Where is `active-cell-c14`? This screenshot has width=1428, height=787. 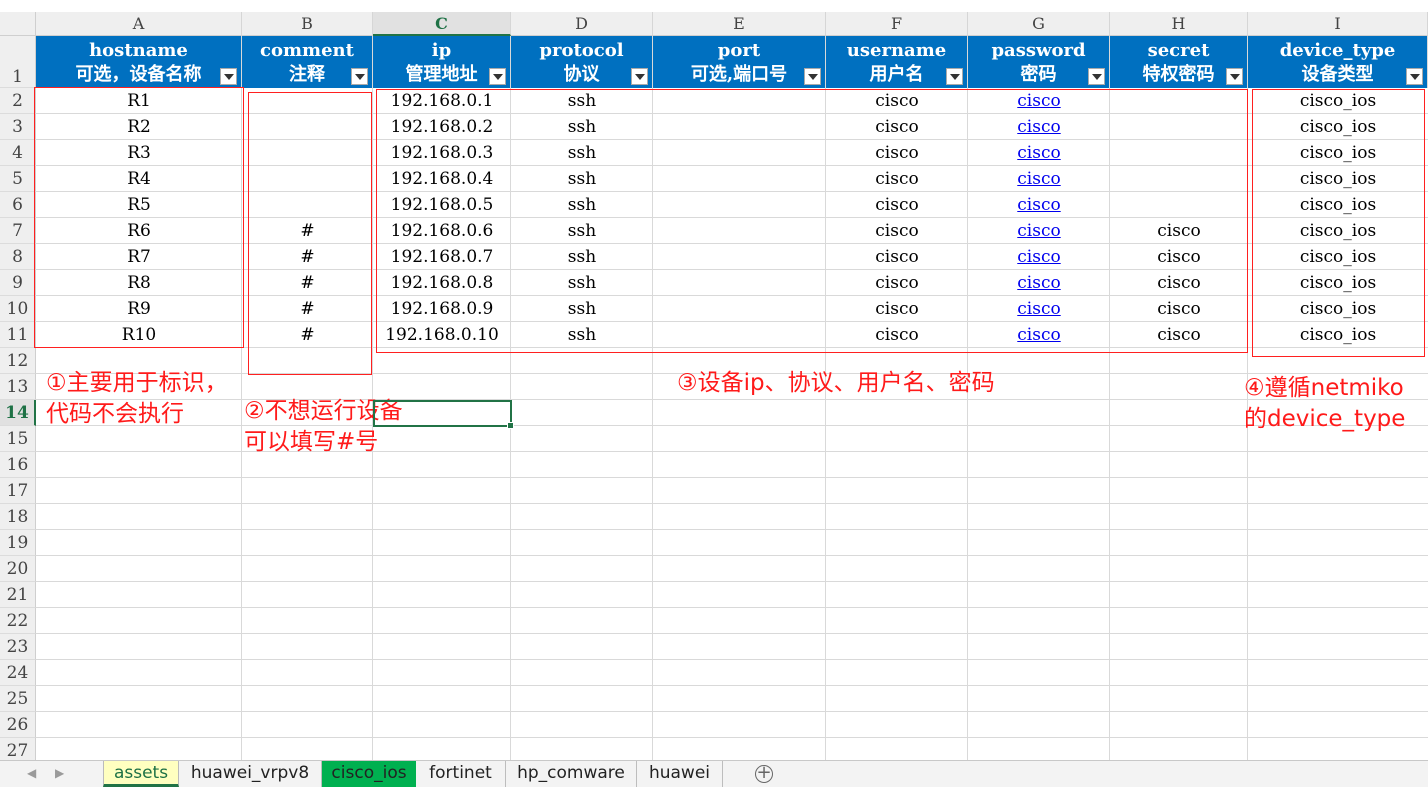 active-cell-c14 is located at coordinates (443, 414).